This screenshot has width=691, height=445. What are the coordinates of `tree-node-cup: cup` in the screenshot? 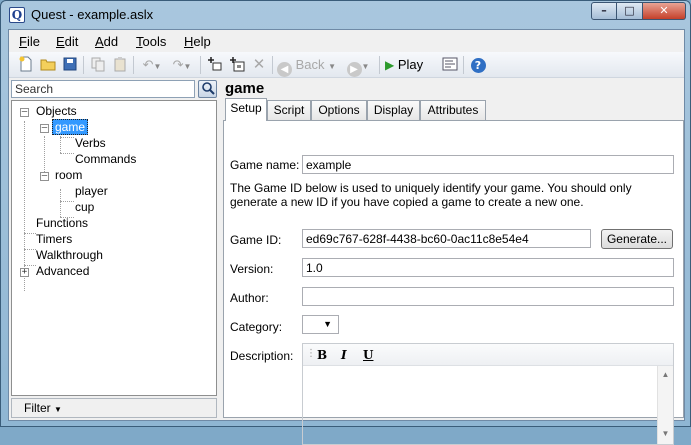 It's located at (84, 207).